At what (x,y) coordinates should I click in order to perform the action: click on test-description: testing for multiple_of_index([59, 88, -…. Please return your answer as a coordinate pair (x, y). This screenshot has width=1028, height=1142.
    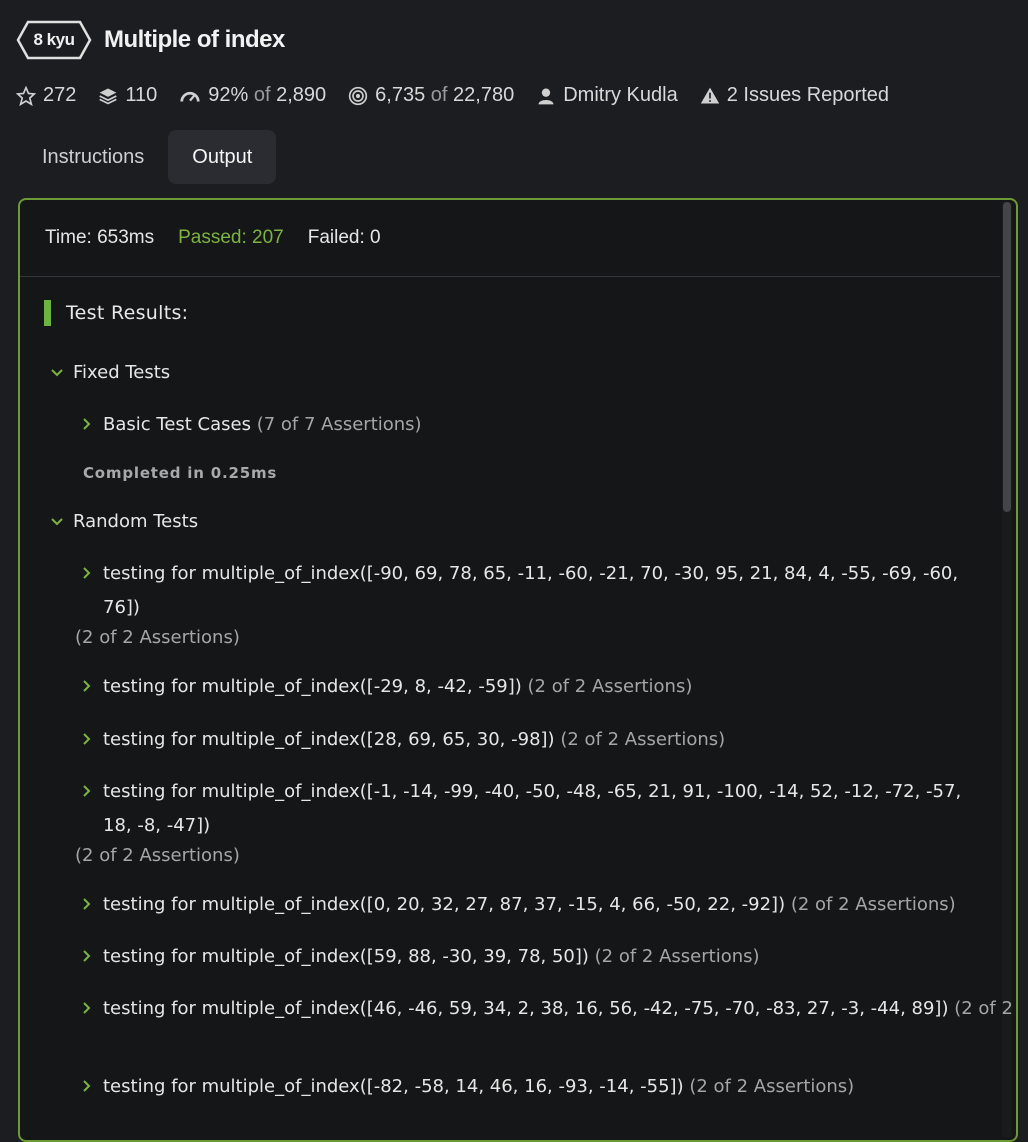
    Looking at the image, I should click on (346, 956).